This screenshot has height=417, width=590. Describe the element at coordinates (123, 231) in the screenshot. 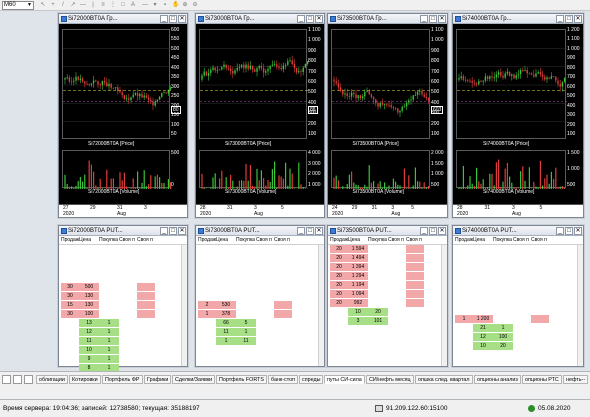

I see `window-title-bar: Si72000BT0A PUT... _□✕` at that location.